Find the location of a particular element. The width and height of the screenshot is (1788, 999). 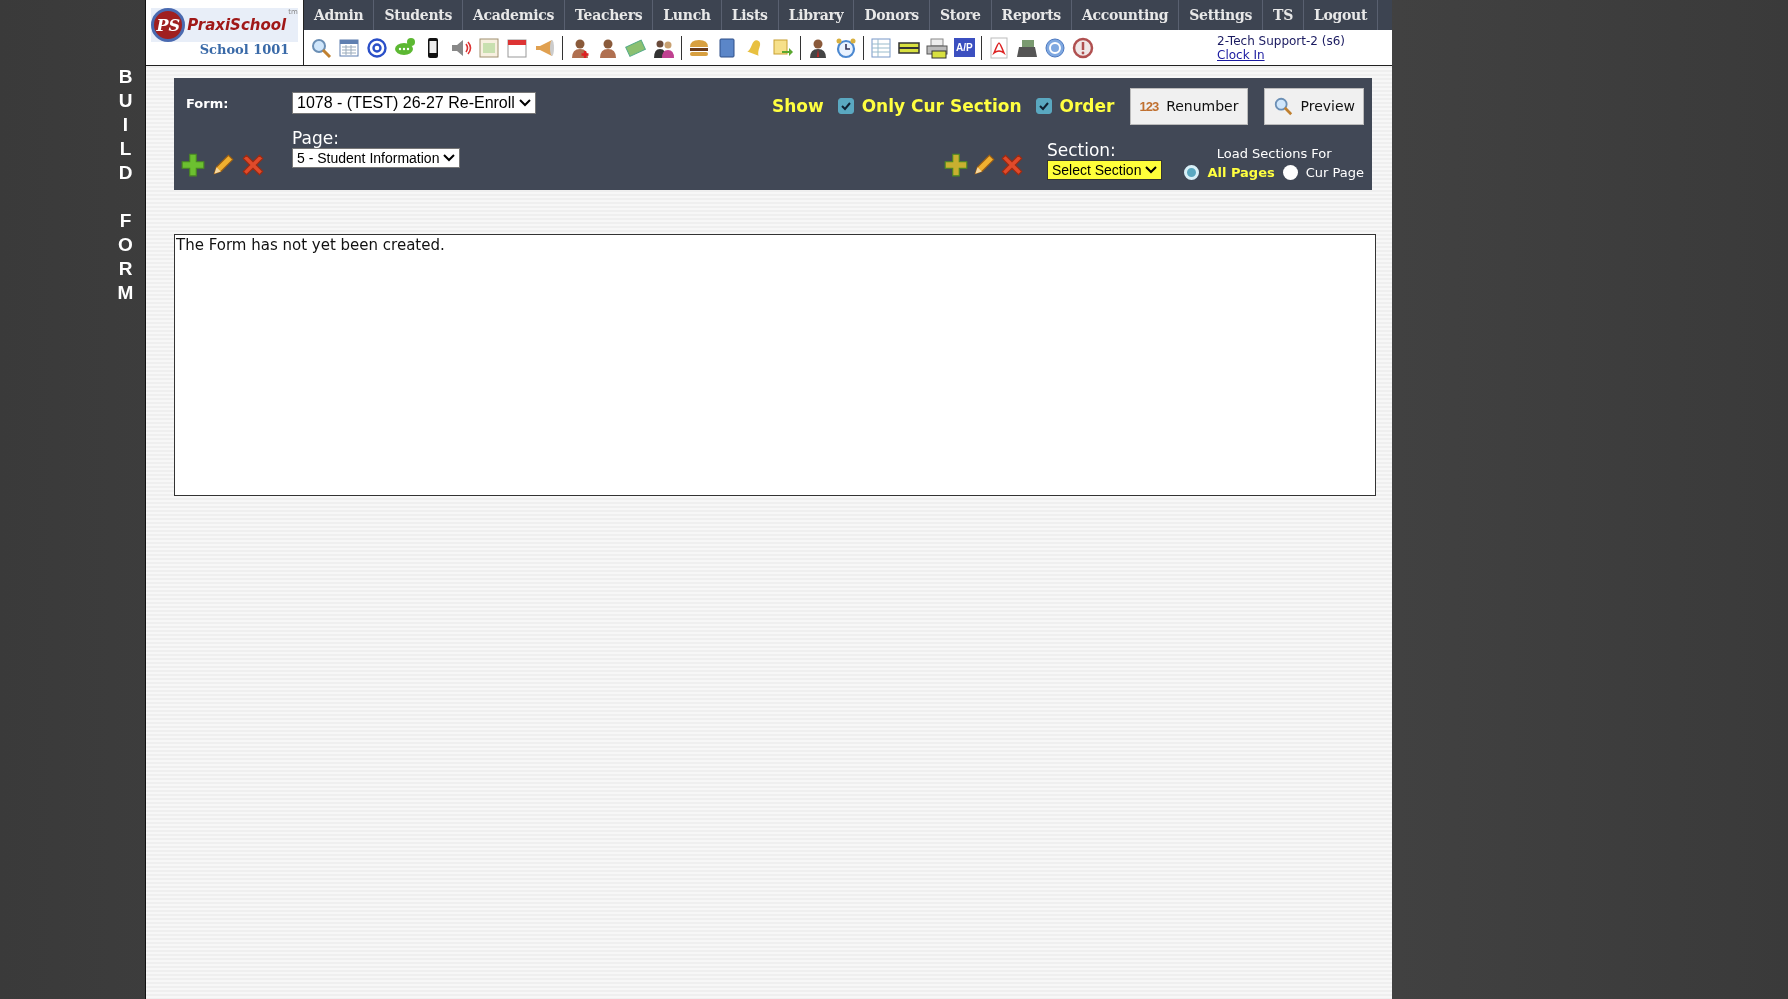

calendar-grid-icon is located at coordinates (349, 47).